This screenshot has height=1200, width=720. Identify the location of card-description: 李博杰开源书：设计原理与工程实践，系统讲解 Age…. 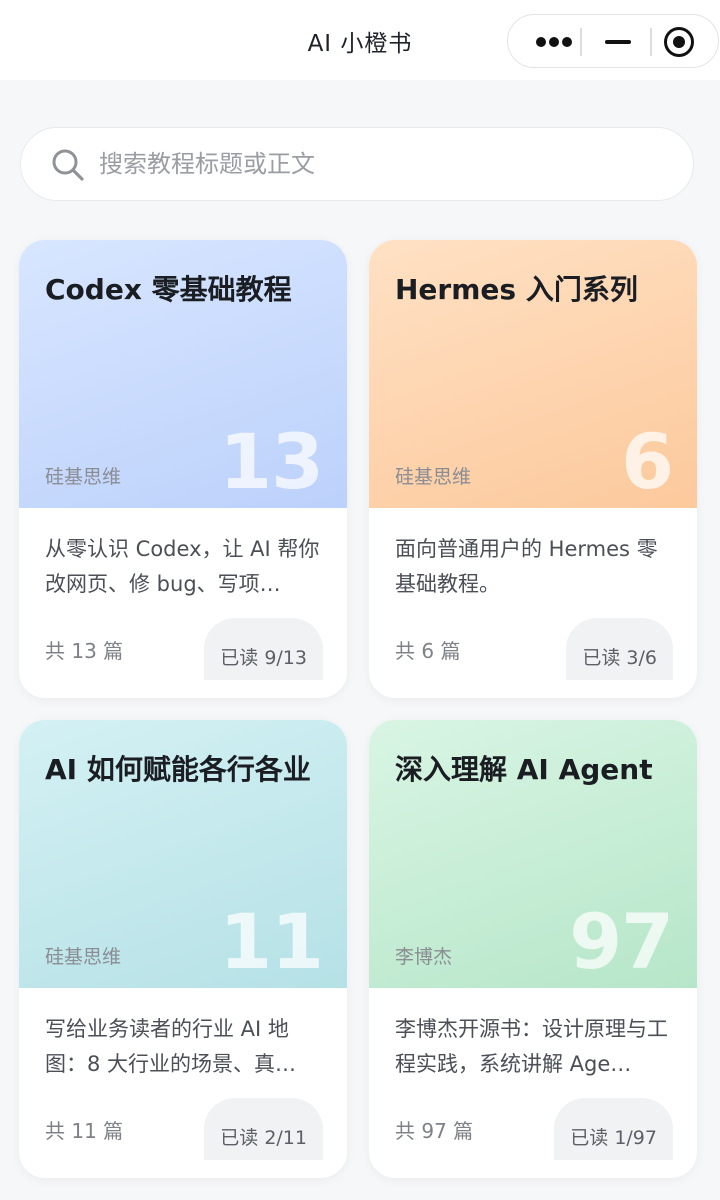
(531, 1046).